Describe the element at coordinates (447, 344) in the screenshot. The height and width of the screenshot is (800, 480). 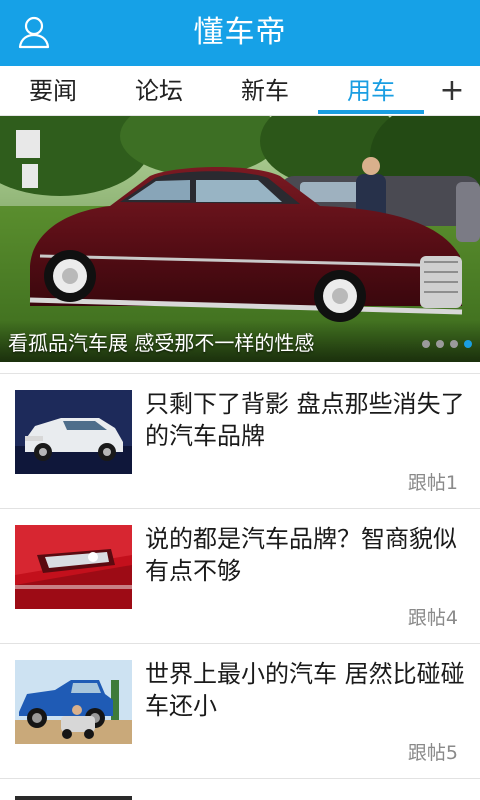
I see `carousel-indicator` at that location.